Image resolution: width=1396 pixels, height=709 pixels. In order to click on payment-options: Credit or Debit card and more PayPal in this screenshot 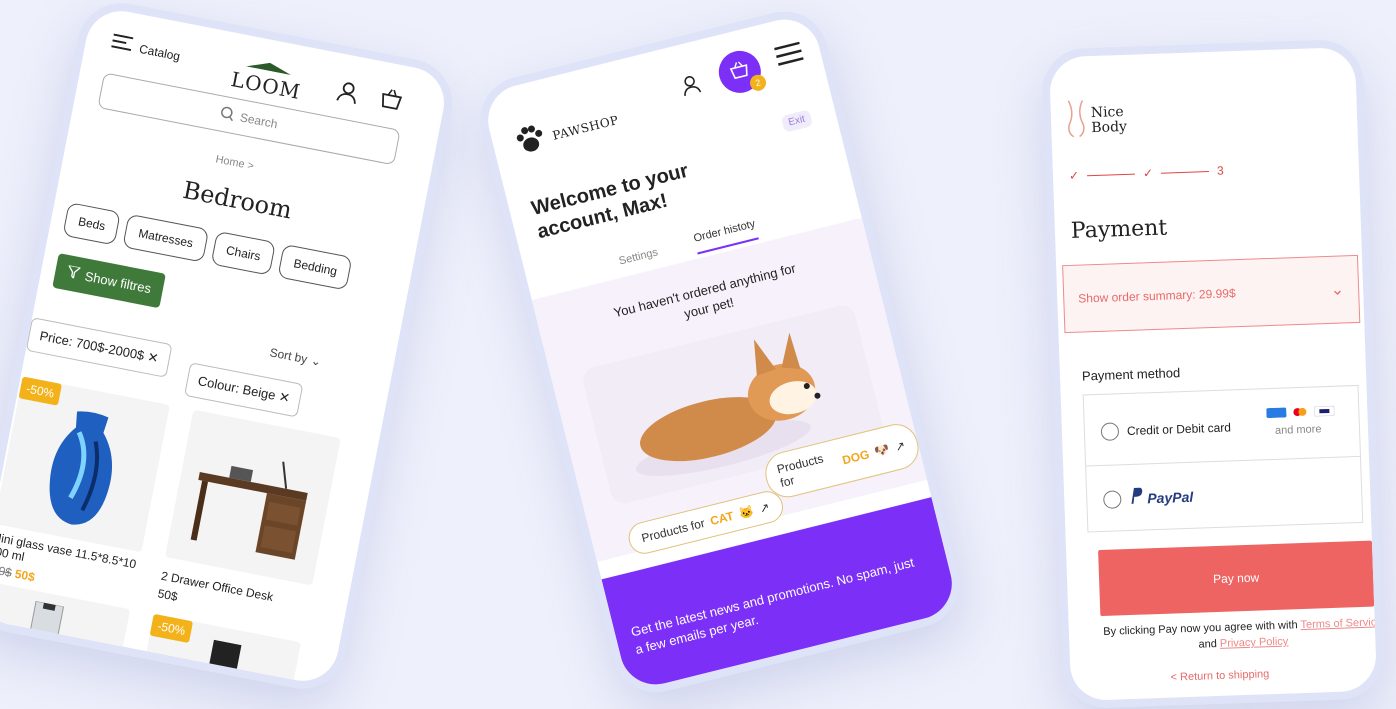, I will do `click(1223, 458)`.